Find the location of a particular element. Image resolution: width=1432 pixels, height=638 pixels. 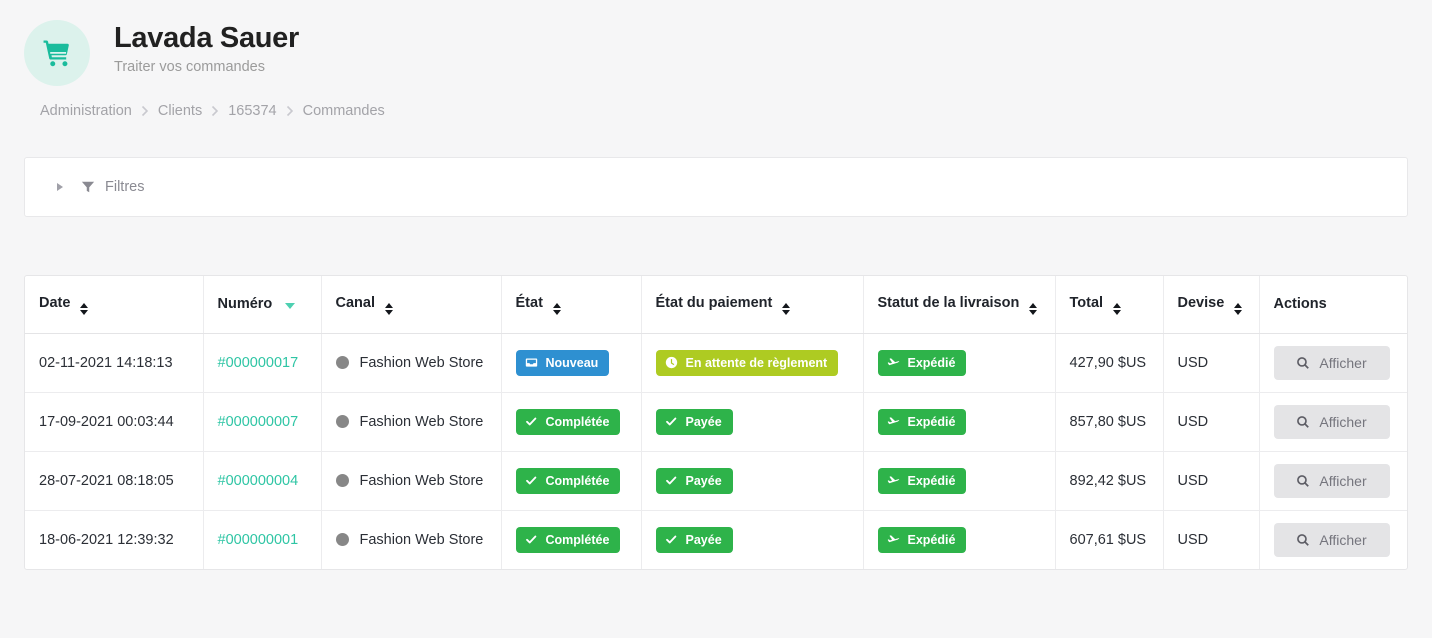

page-subtitle: Traiter vos commandes is located at coordinates (189, 67).